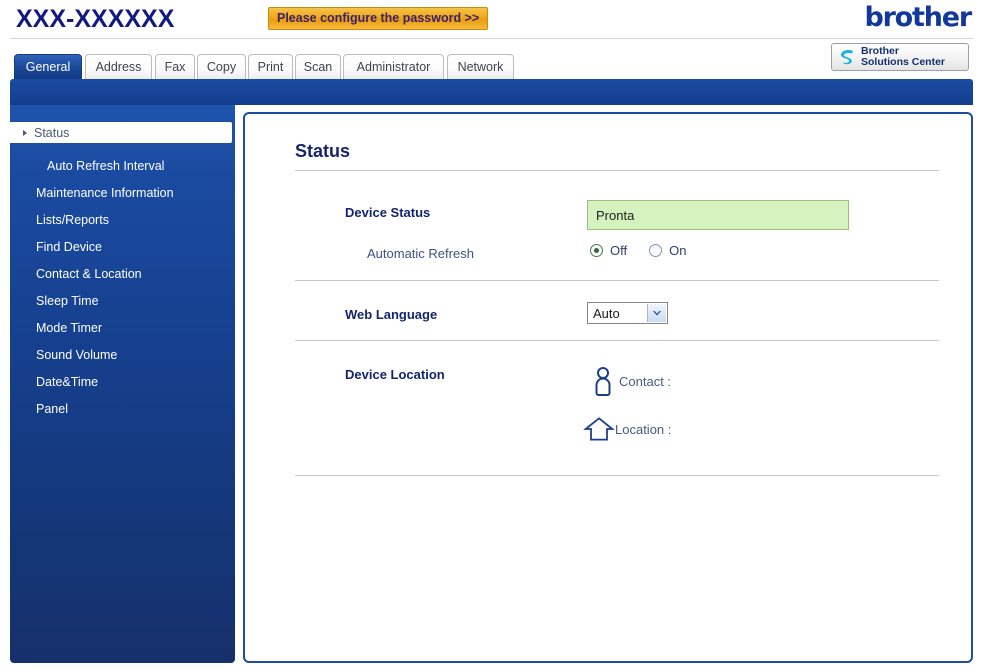 This screenshot has width=983, height=672. I want to click on device-model-title: XXX-XXXXXX, so click(95, 19).